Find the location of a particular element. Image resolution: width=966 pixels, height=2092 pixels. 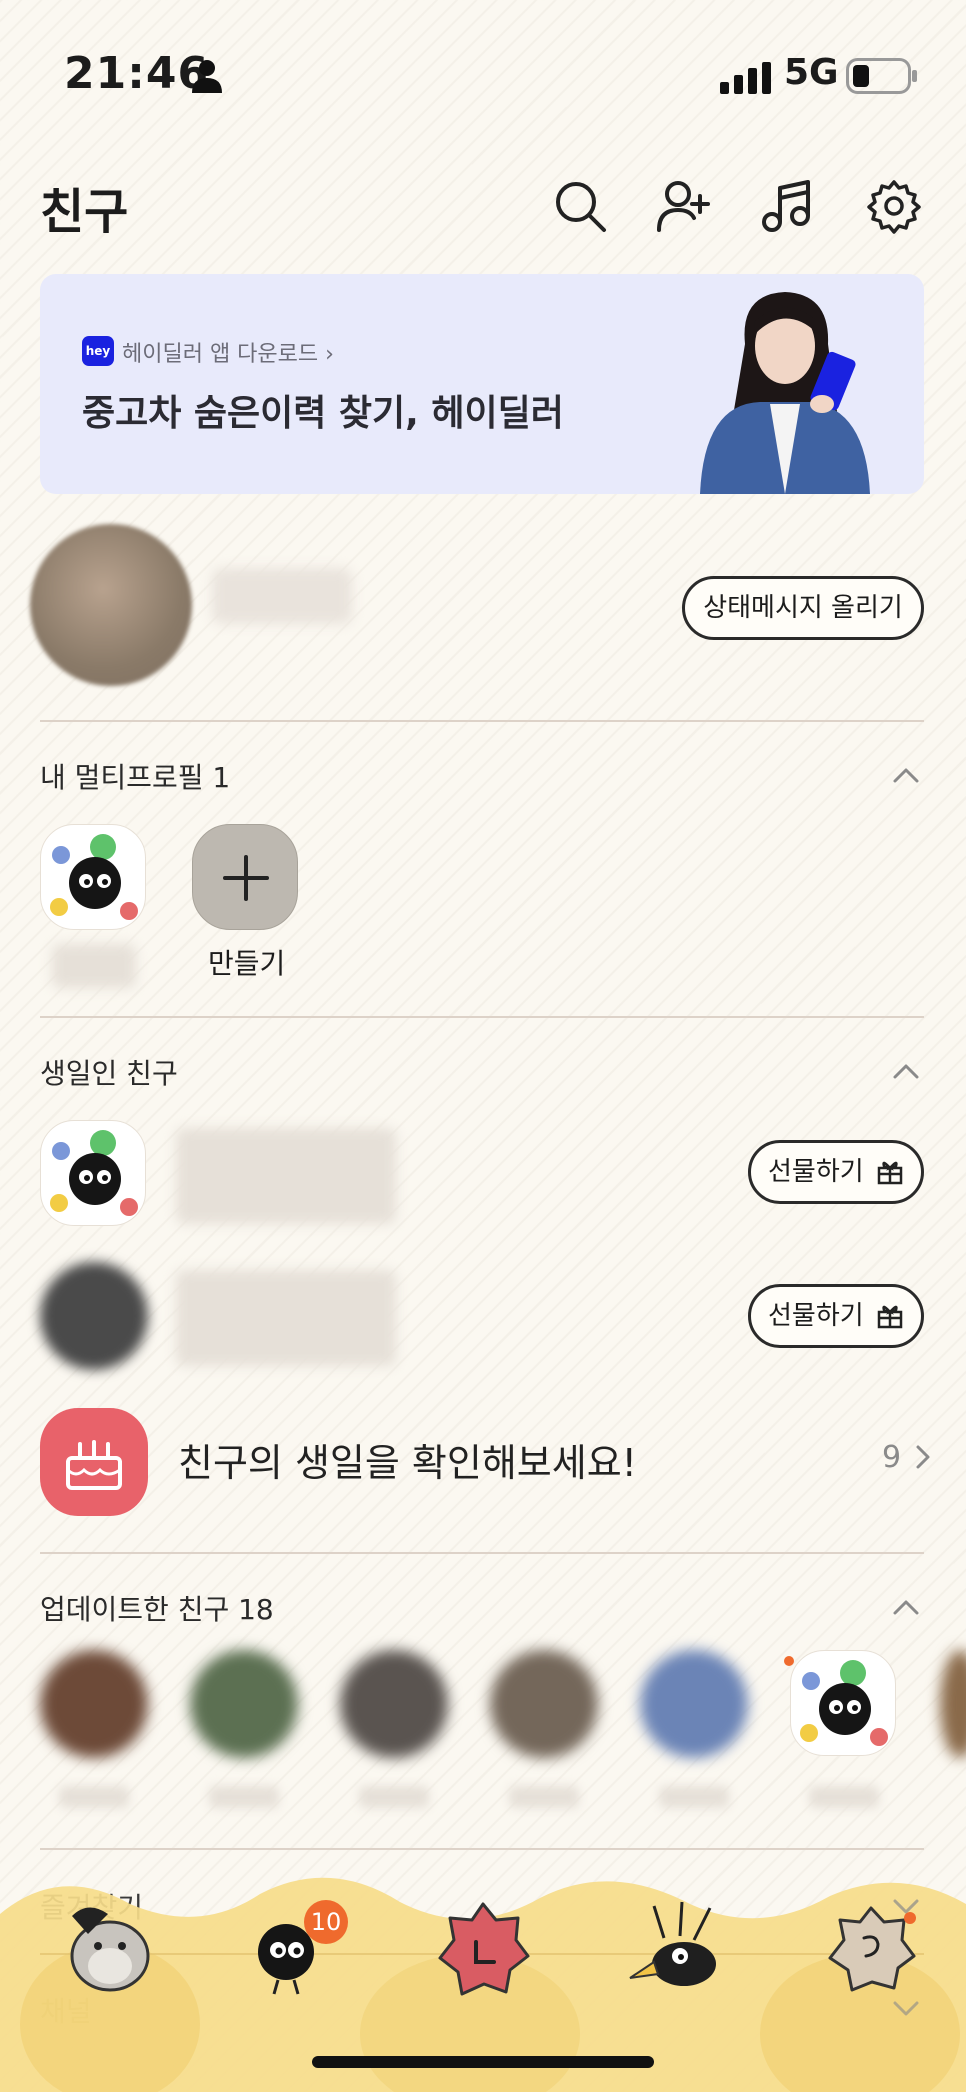

my-profile-name is located at coordinates (282, 596).